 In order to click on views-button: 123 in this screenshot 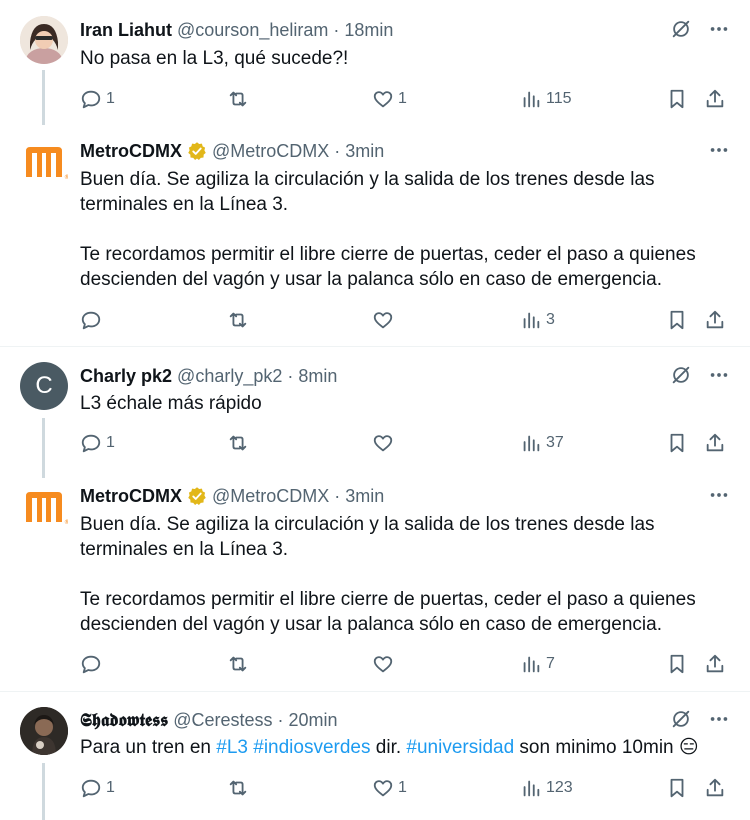, I will do `click(546, 788)`.